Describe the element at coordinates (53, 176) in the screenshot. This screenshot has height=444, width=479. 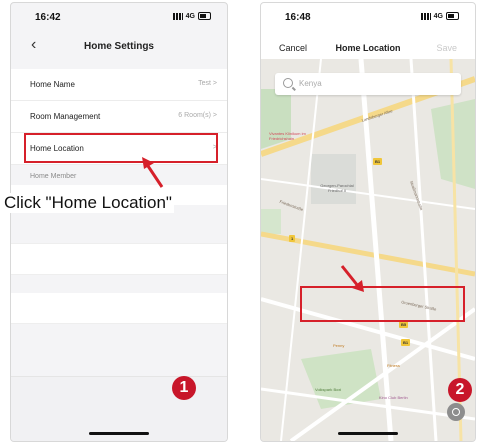
I see `home-member-header: Home Member` at that location.